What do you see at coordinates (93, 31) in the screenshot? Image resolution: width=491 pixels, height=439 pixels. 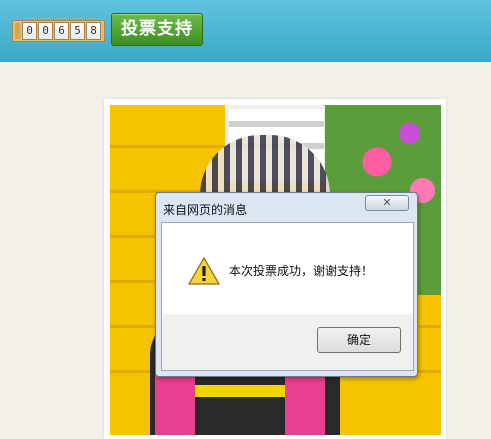 I see `counter-digit: 8` at bounding box center [93, 31].